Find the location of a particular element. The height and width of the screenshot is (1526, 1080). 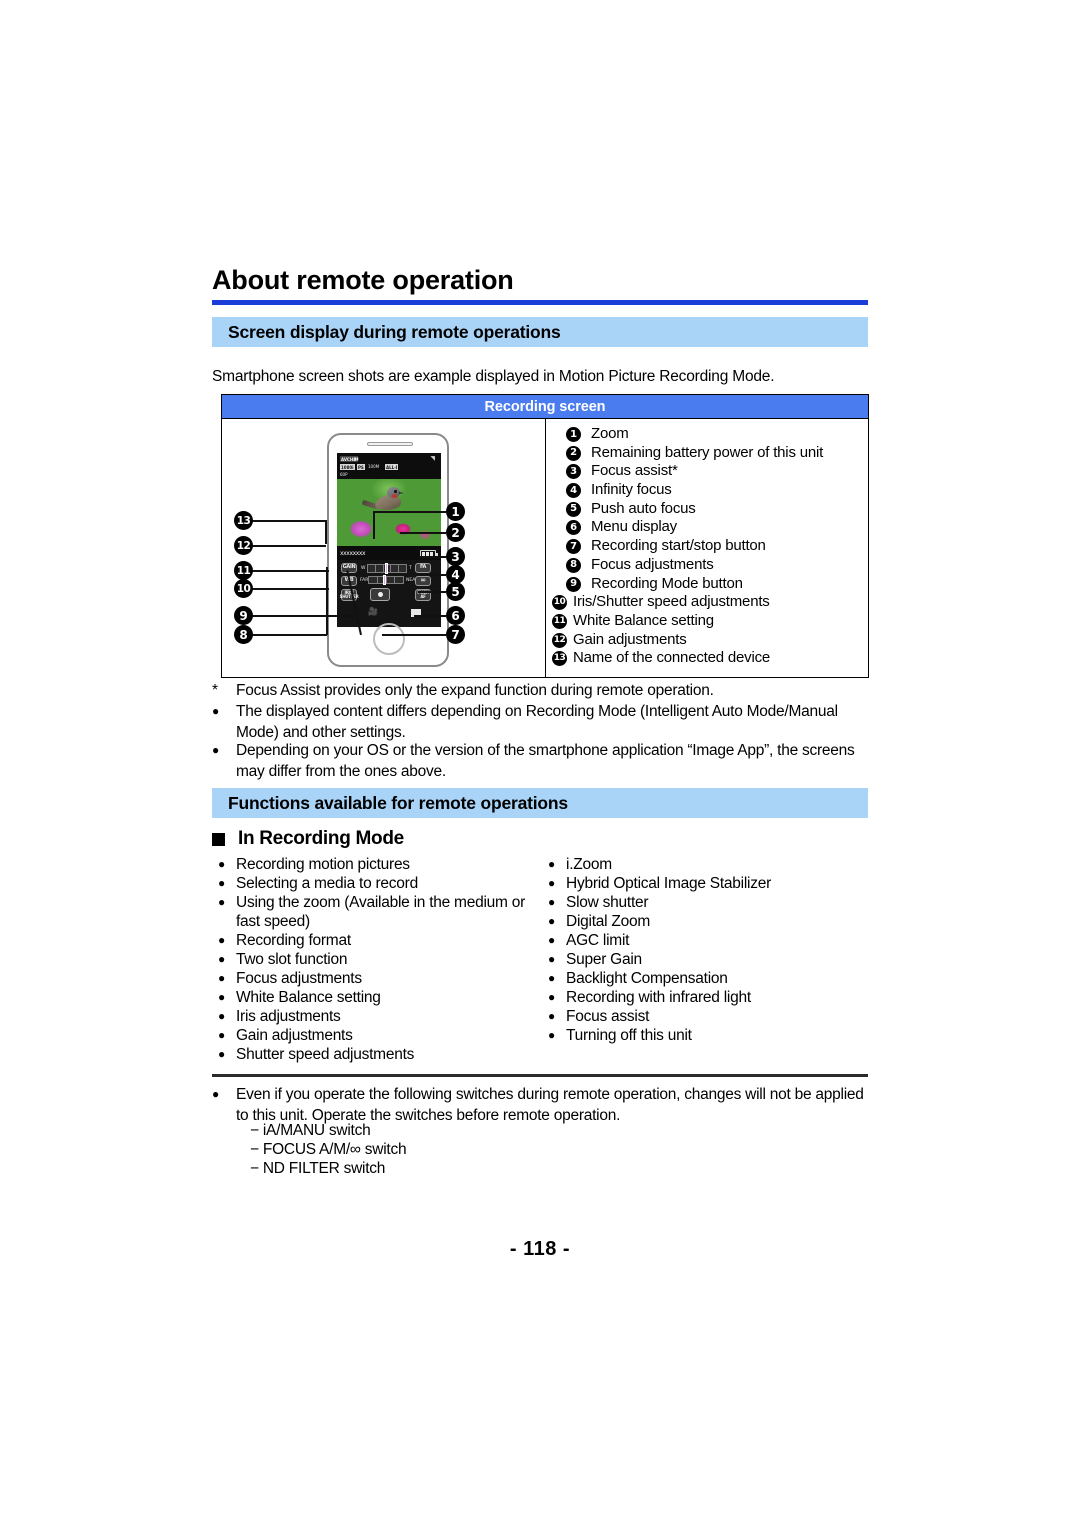

wifi-icon: ◥ is located at coordinates (432, 459).